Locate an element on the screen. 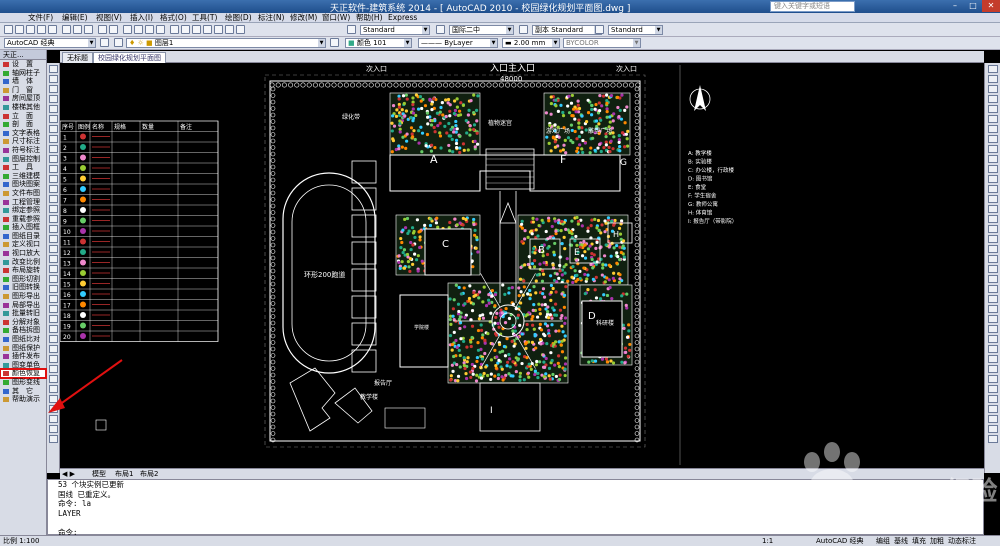 The image size is (1000, 546). panel-item: 其 它 is located at coordinates (23, 391).